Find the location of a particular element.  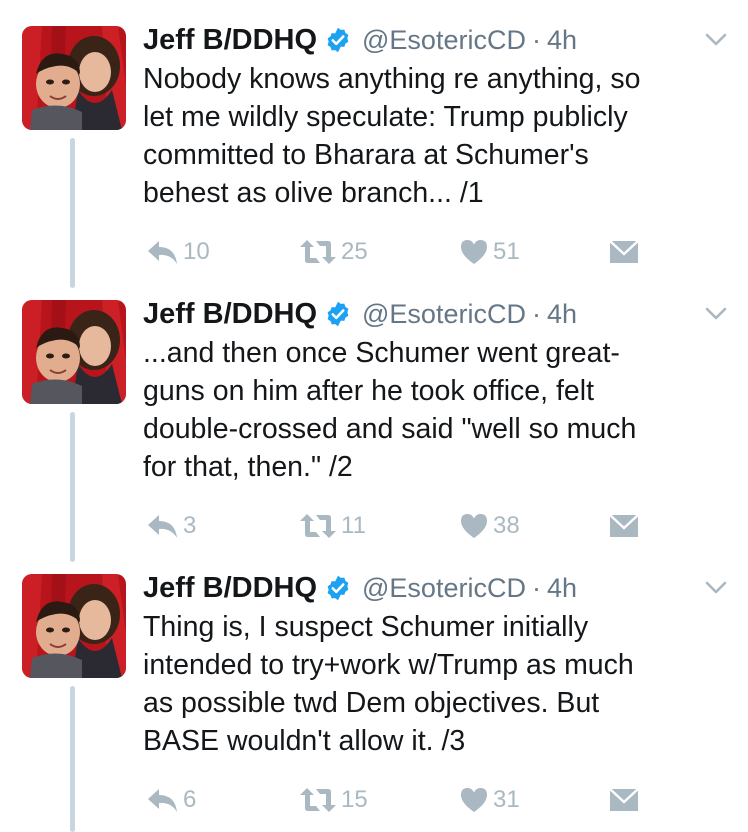

like-button: 38 is located at coordinates (489, 526).